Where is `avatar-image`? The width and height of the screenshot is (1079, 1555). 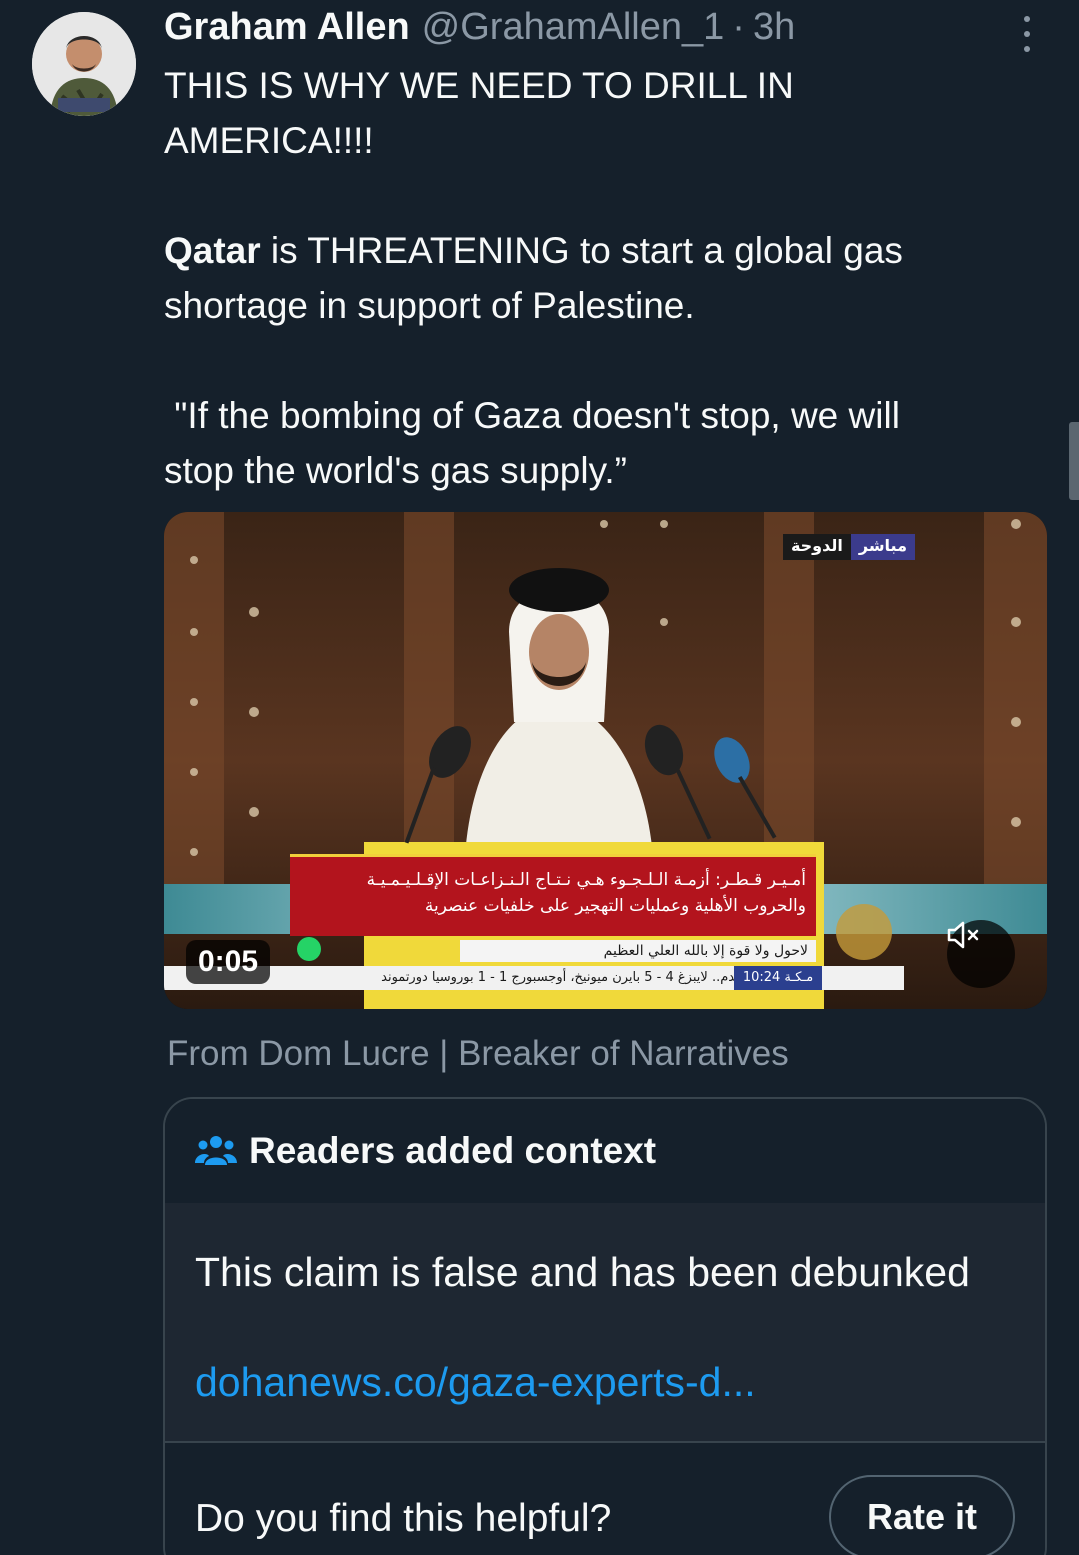 avatar-image is located at coordinates (84, 64).